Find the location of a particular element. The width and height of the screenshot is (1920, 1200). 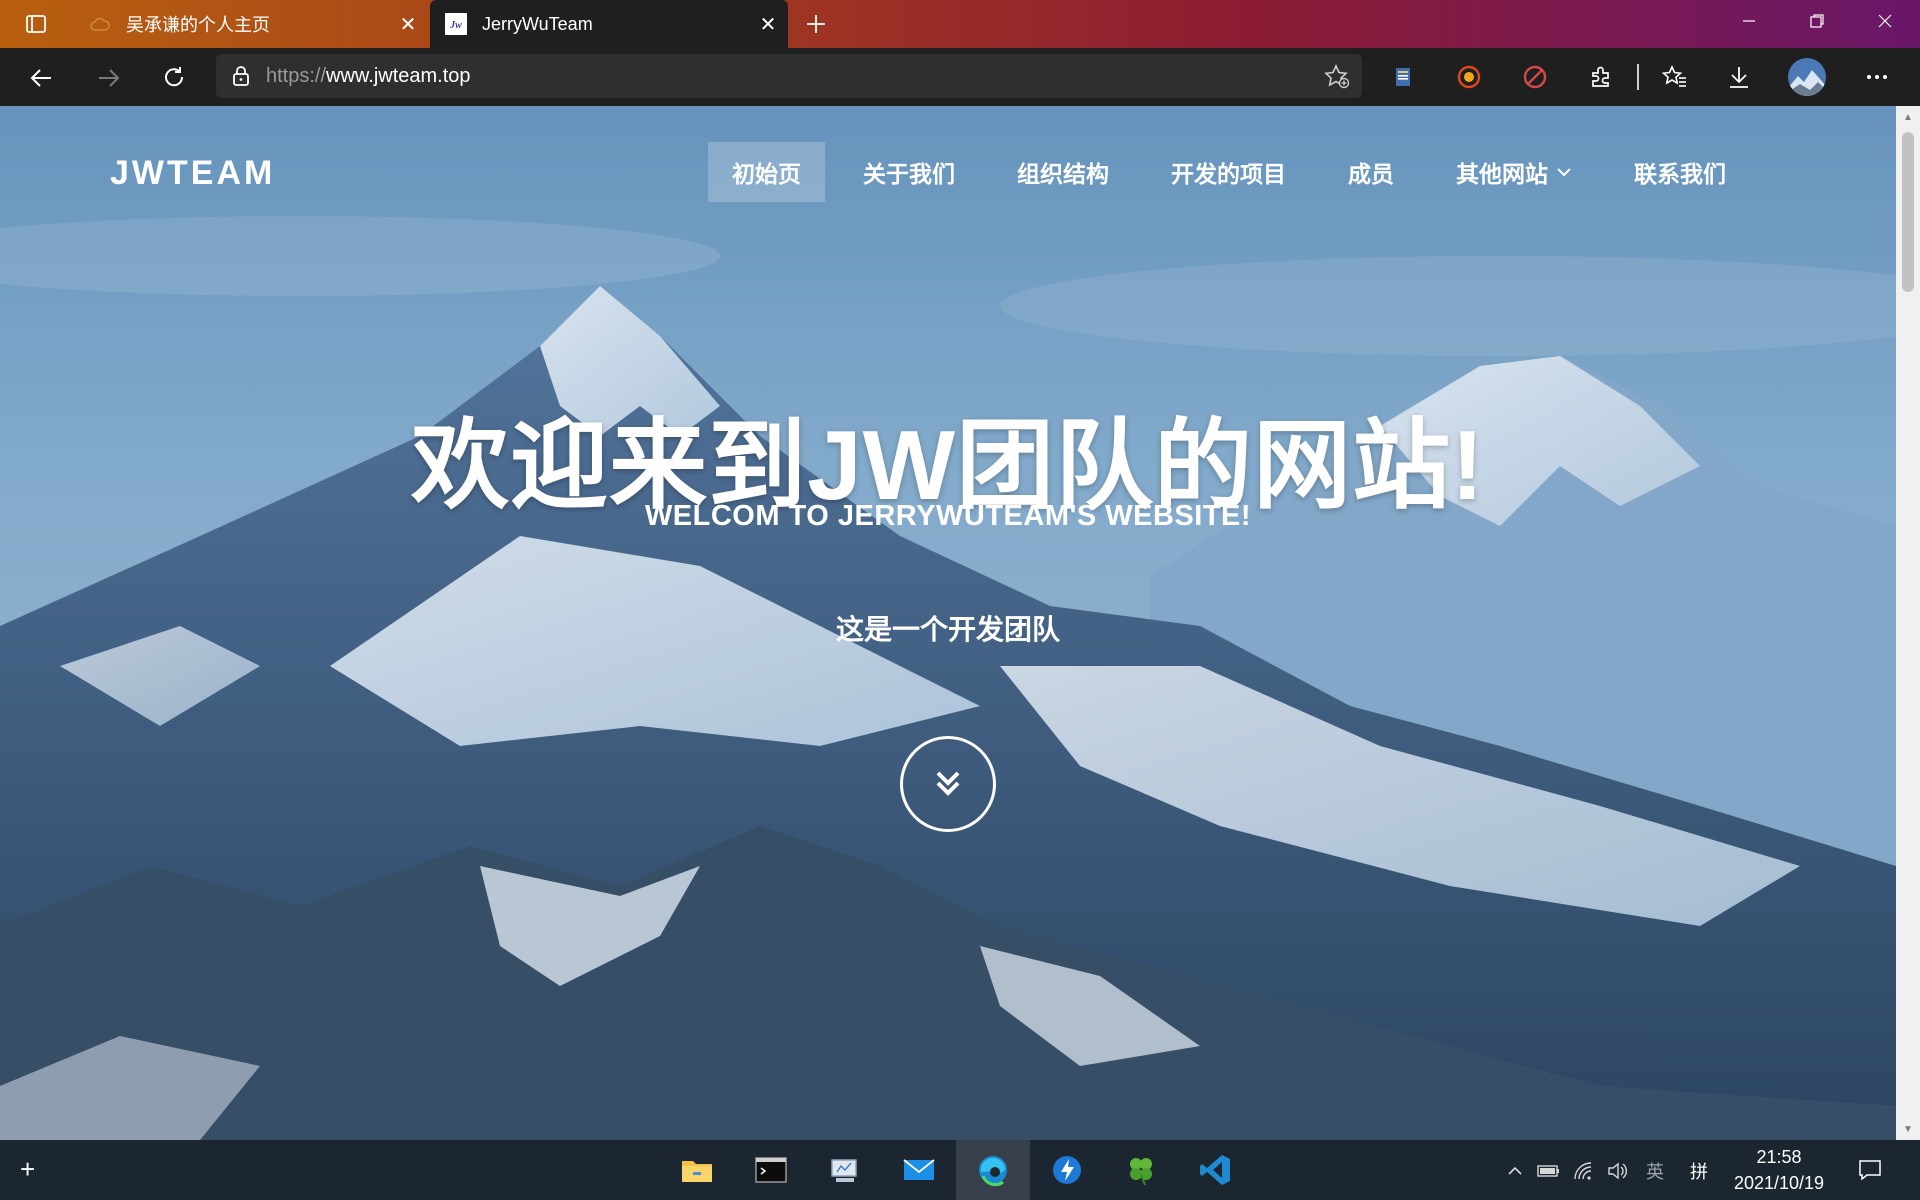

double-chevron-down-icon is located at coordinates (948, 783).